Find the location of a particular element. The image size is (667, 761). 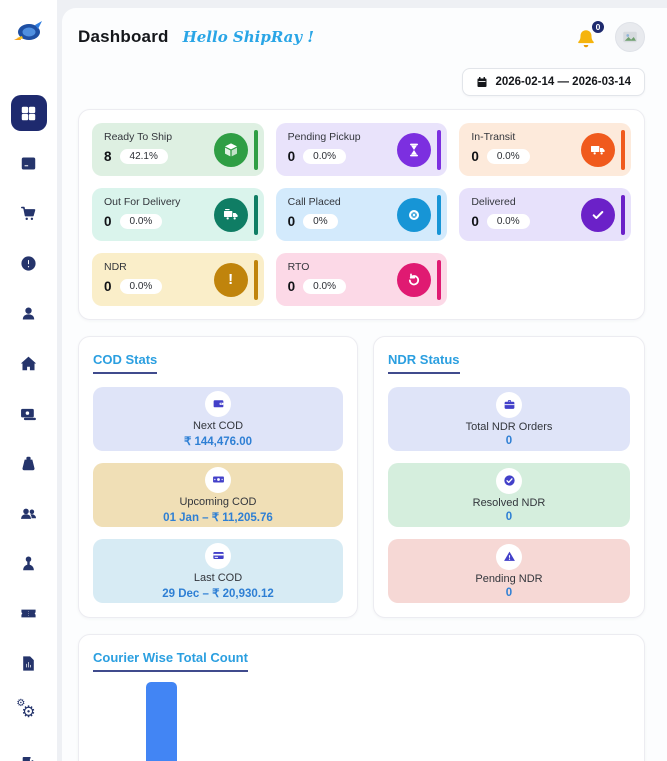

sidebar-item-warehouse is located at coordinates (29, 363).